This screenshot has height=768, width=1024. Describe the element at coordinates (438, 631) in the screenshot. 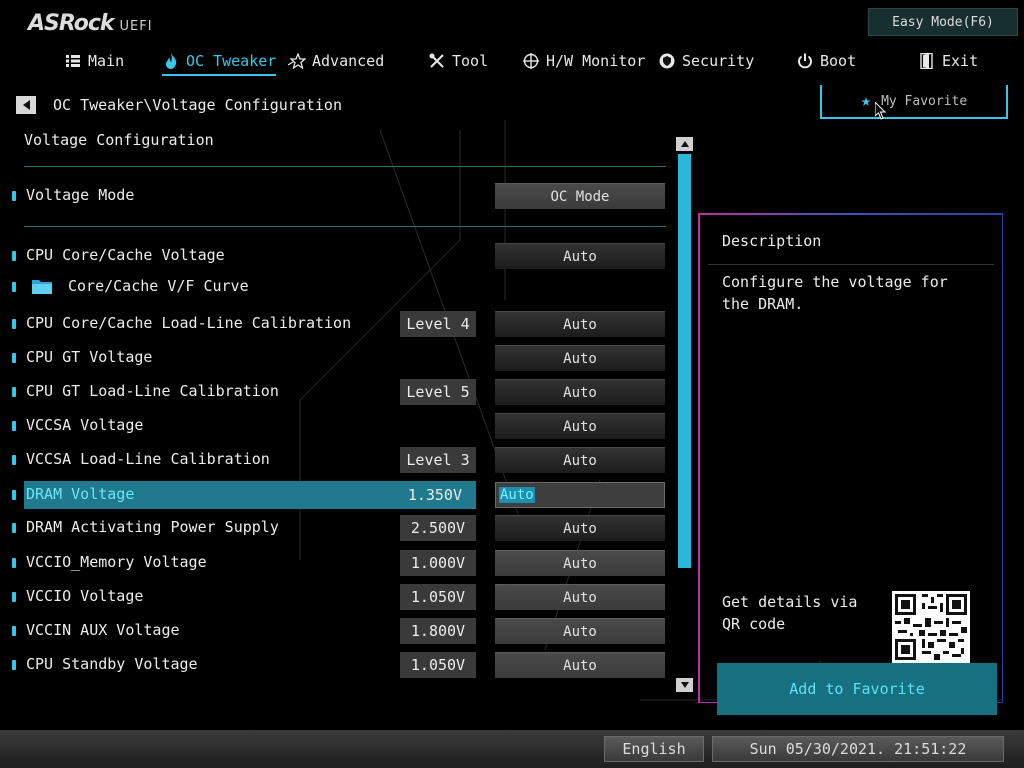

I see `current-value: 1.800V` at that location.